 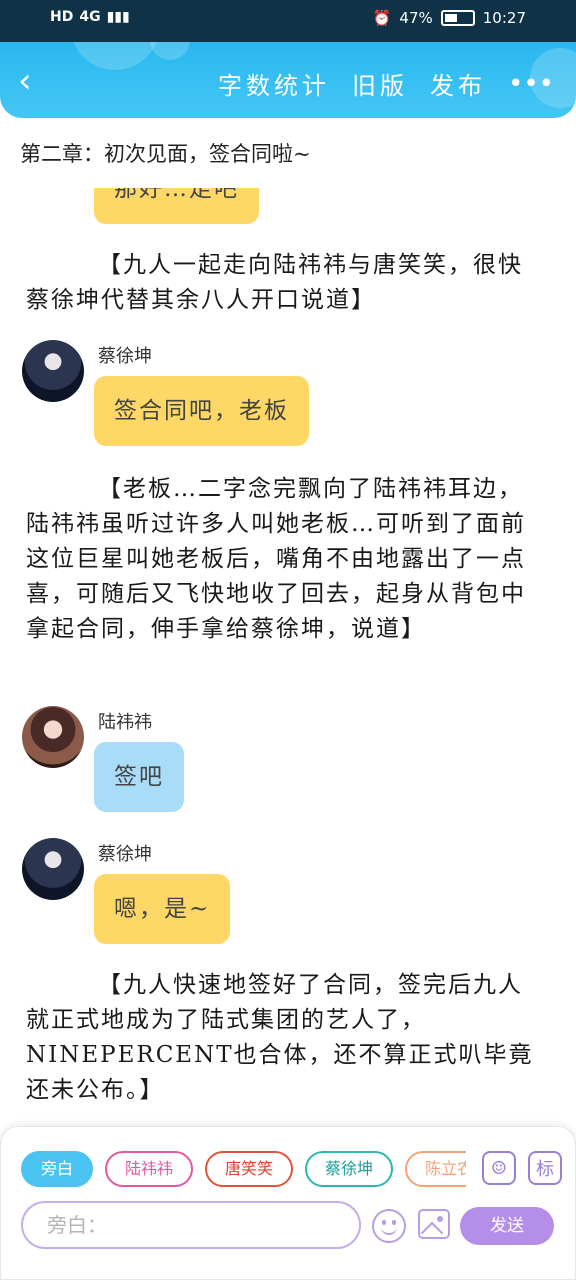 What do you see at coordinates (162, 909) in the screenshot?
I see `message-bubble: 嗯，是~` at bounding box center [162, 909].